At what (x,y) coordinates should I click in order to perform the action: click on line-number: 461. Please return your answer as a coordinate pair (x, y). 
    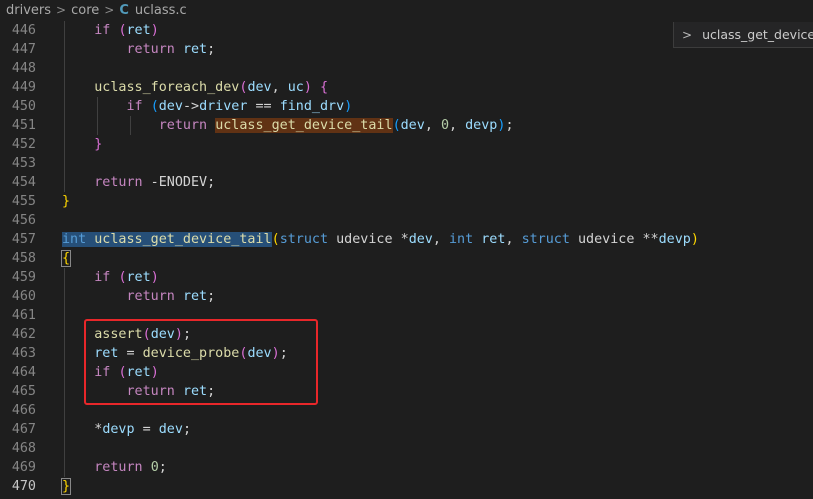
    Looking at the image, I should click on (23, 315).